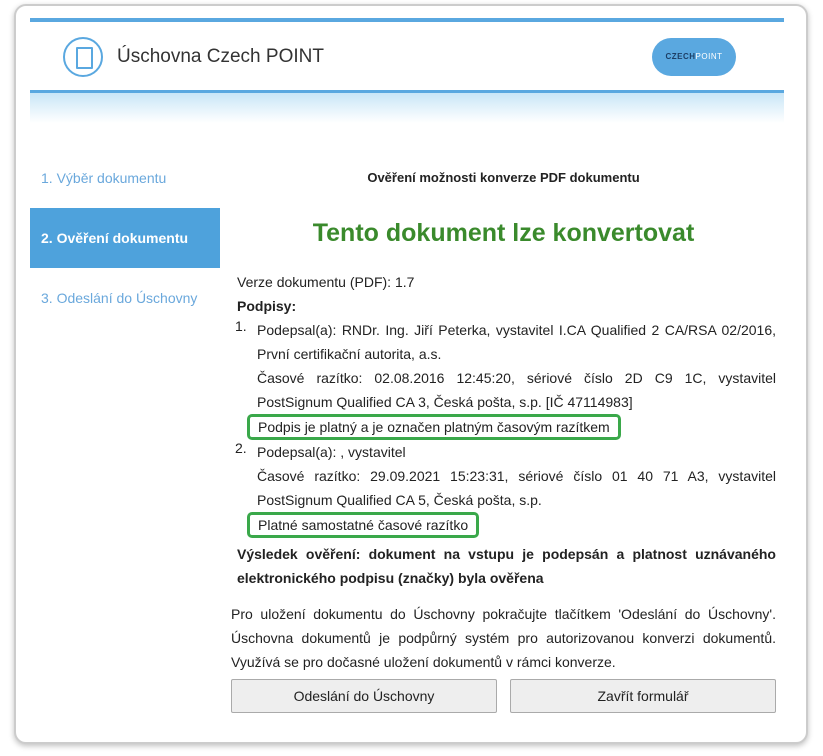 The width and height of the screenshot is (823, 756). What do you see at coordinates (503, 177) in the screenshot?
I see `page-heading: Ověření možnosti konverze PDF dokumentu` at bounding box center [503, 177].